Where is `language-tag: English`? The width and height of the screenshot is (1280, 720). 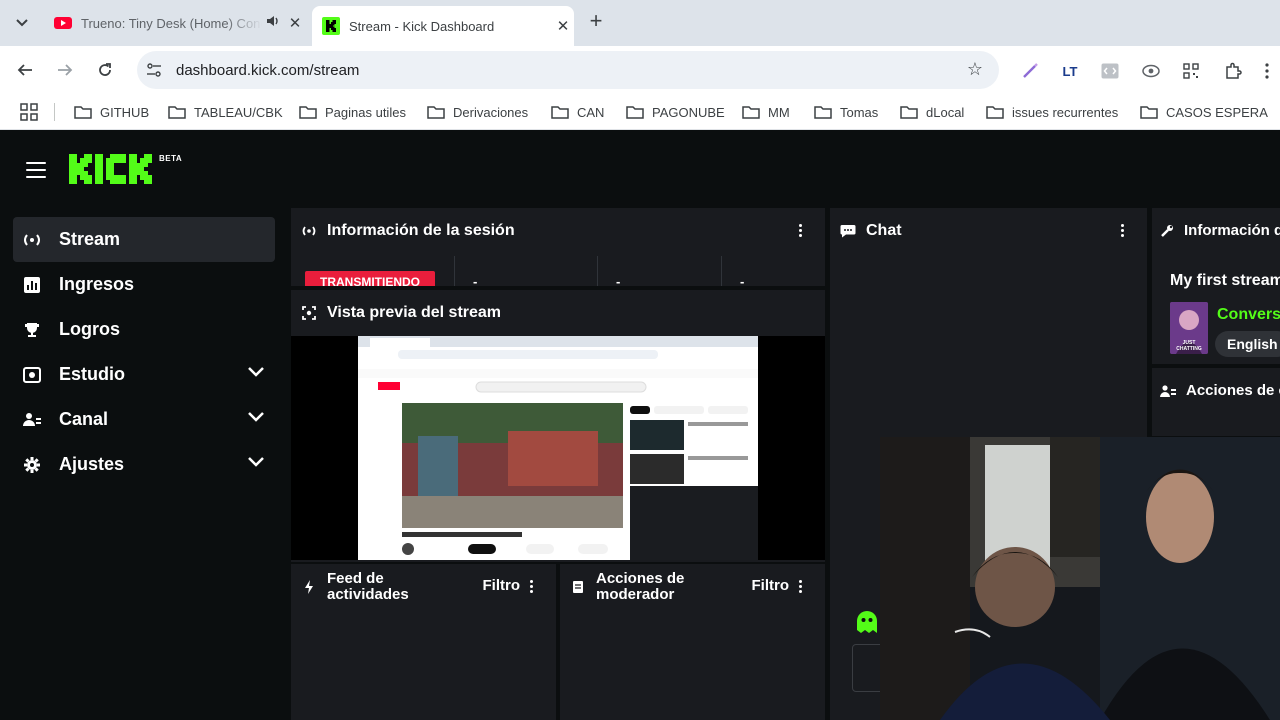
language-tag: English is located at coordinates (1247, 344).